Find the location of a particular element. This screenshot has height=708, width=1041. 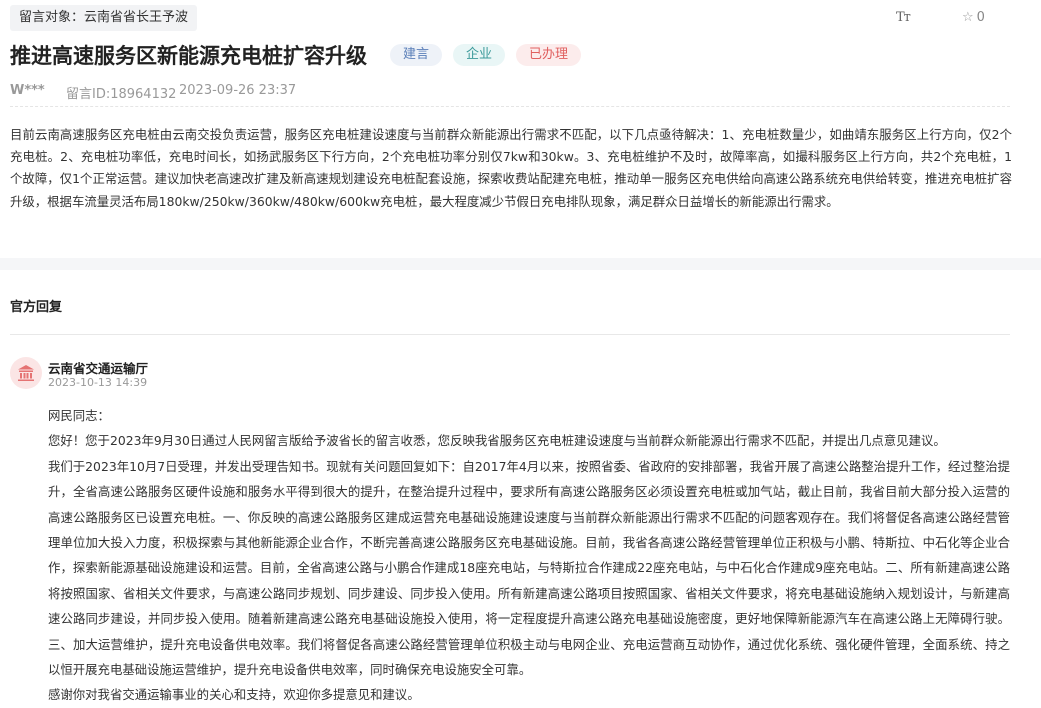

message-author: W*** is located at coordinates (27, 90).